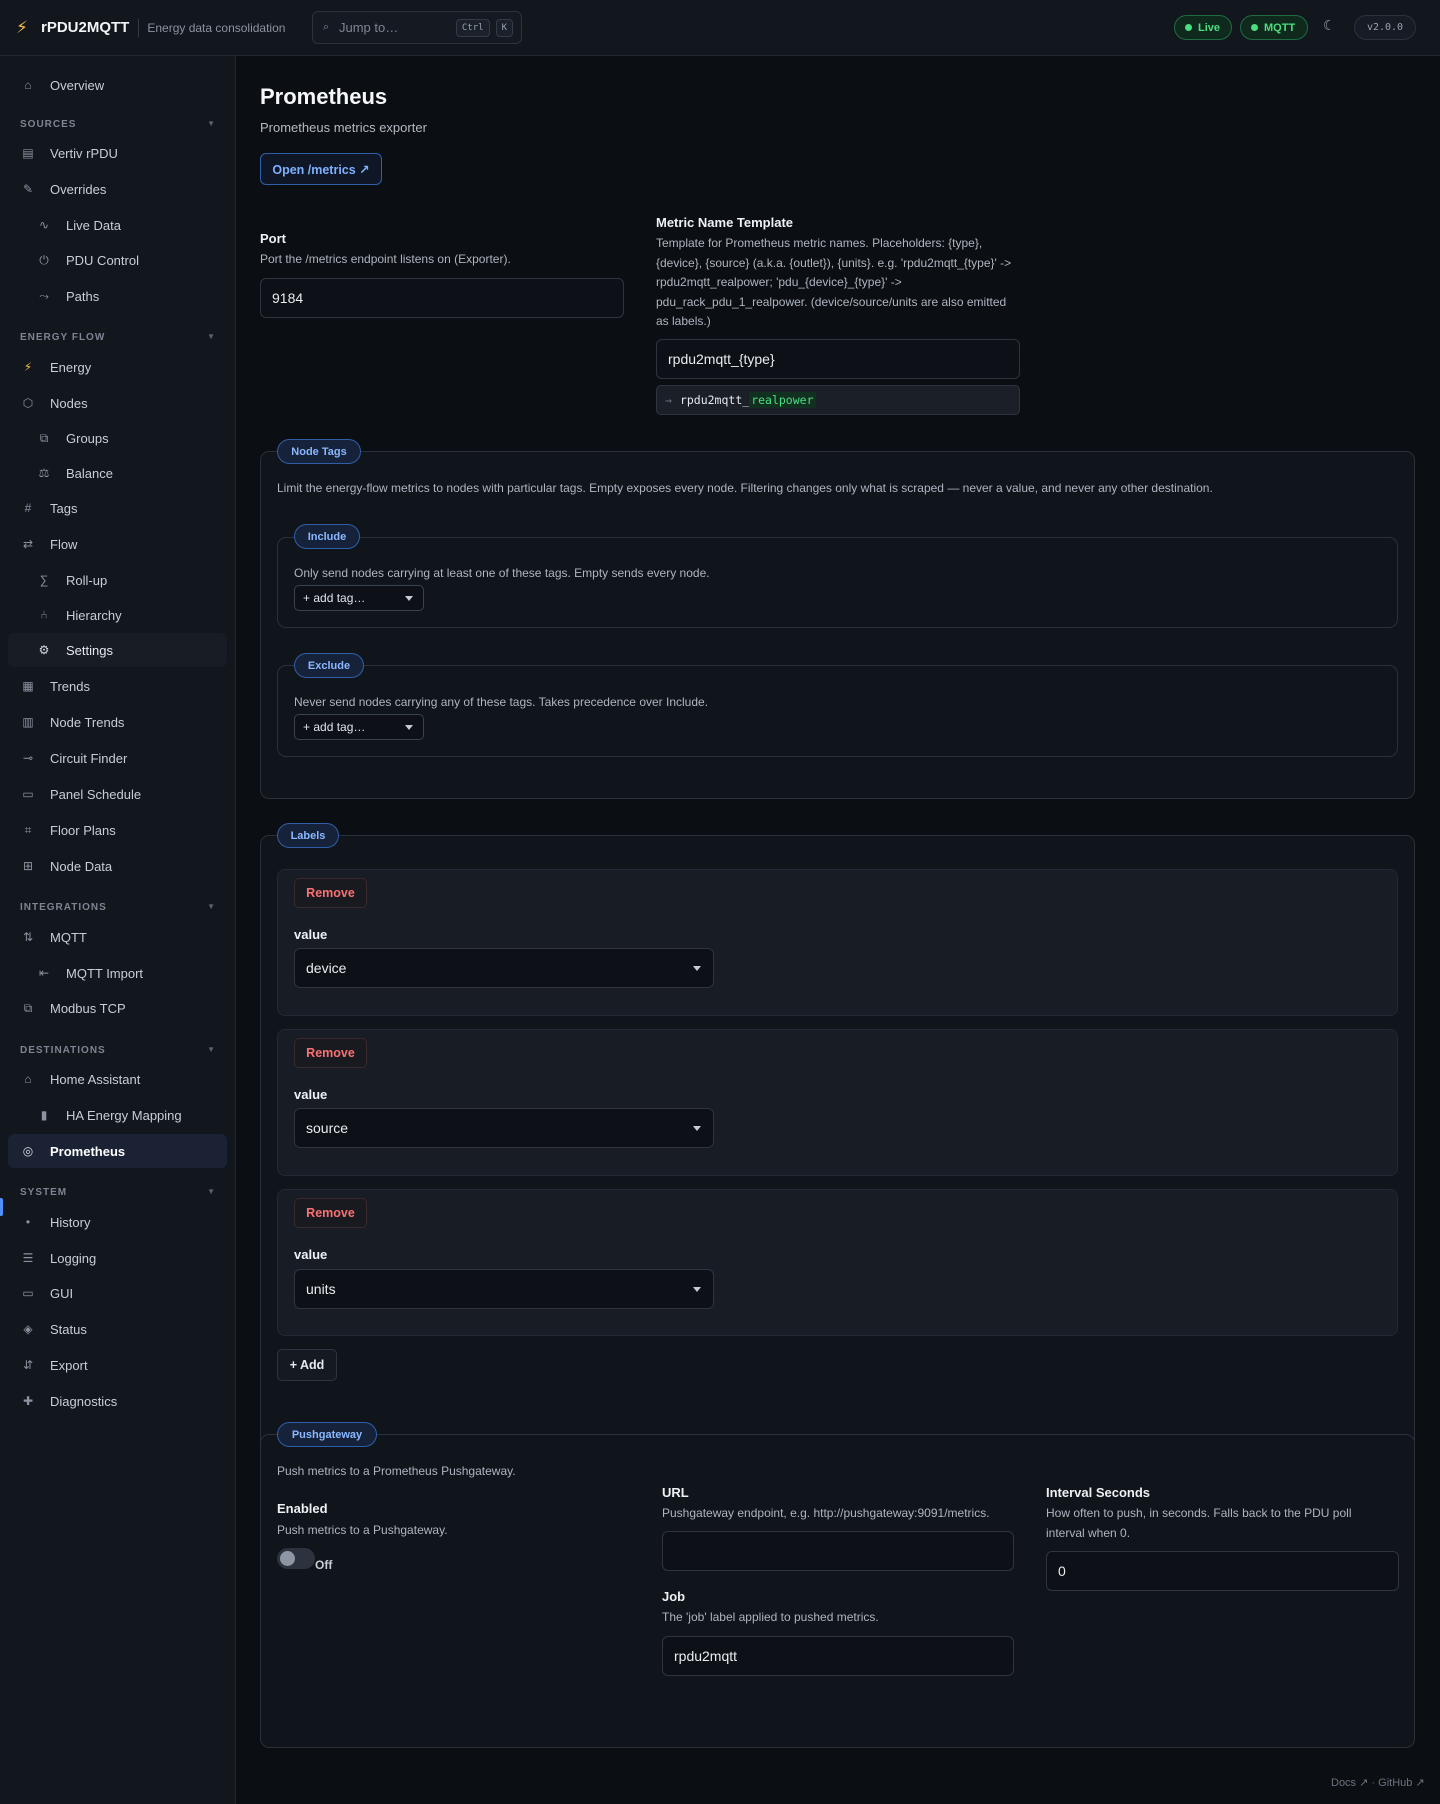 This screenshot has height=1804, width=1440. Describe the element at coordinates (117, 1401) in the screenshot. I see `sidebar-item-diagnostics: ✚ Diagnostics` at that location.